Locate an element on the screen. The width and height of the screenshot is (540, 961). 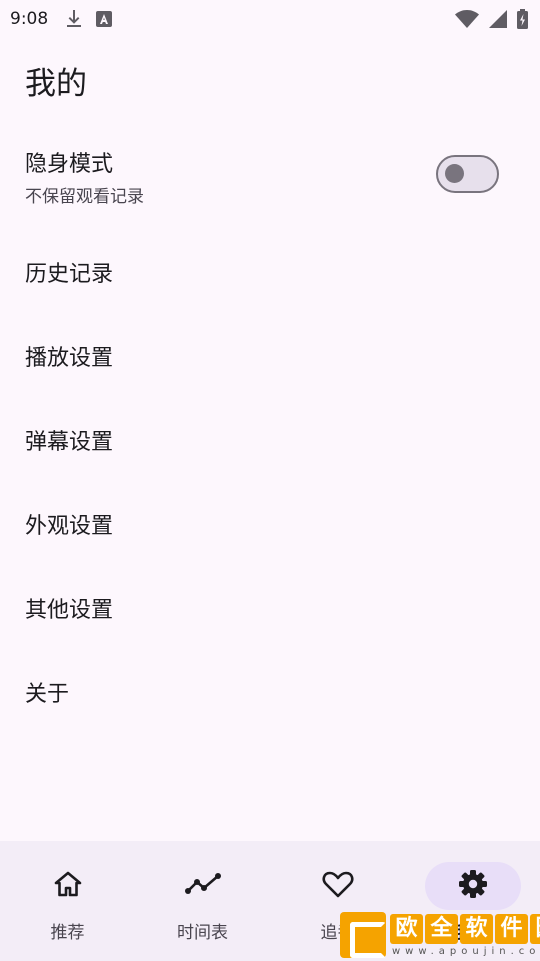
download-icon is located at coordinates (74, 19).